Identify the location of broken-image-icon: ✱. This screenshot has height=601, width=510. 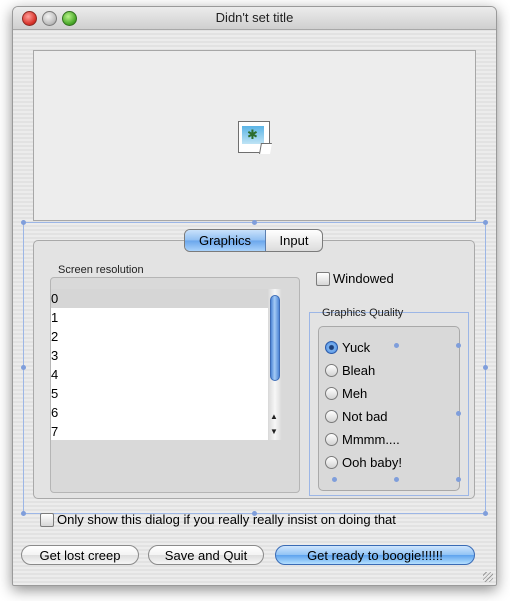
(255, 137).